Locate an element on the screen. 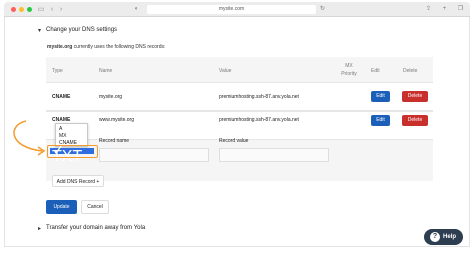 The width and height of the screenshot is (474, 255). record-name: www.mysite.org is located at coordinates (117, 120).